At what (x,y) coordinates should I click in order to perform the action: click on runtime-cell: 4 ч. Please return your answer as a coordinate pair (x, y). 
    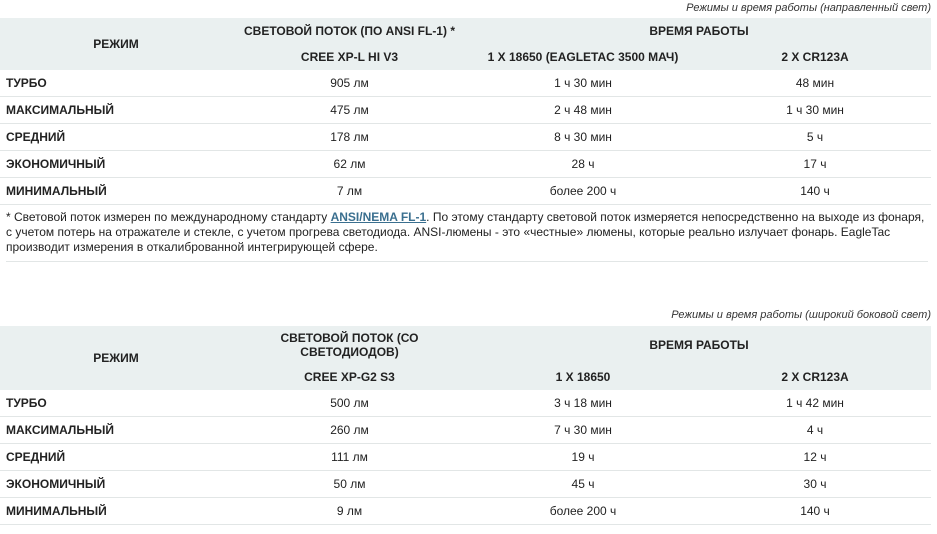
    Looking at the image, I should click on (815, 430).